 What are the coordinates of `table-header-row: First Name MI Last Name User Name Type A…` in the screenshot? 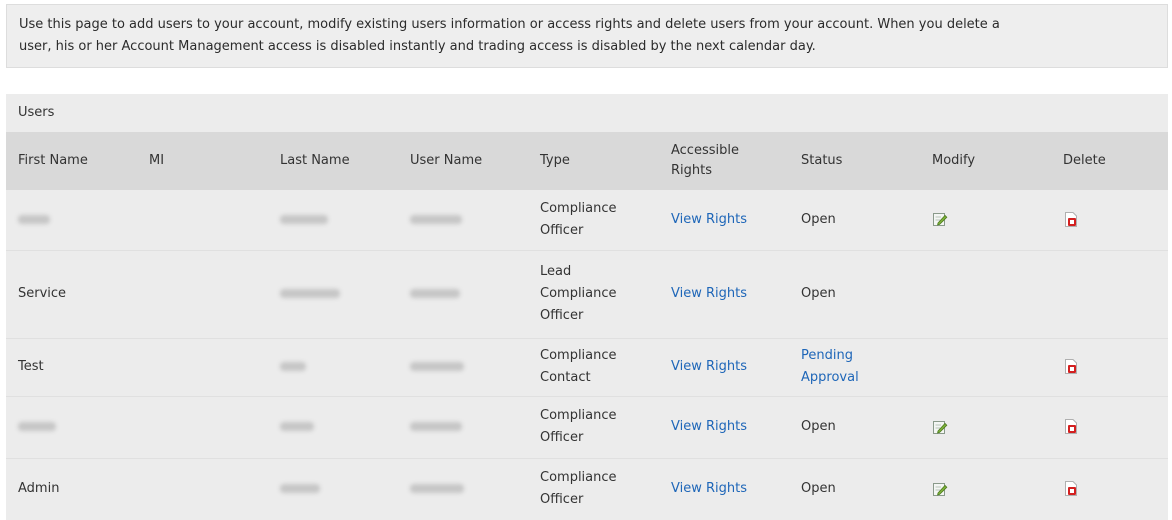 It's located at (587, 161).